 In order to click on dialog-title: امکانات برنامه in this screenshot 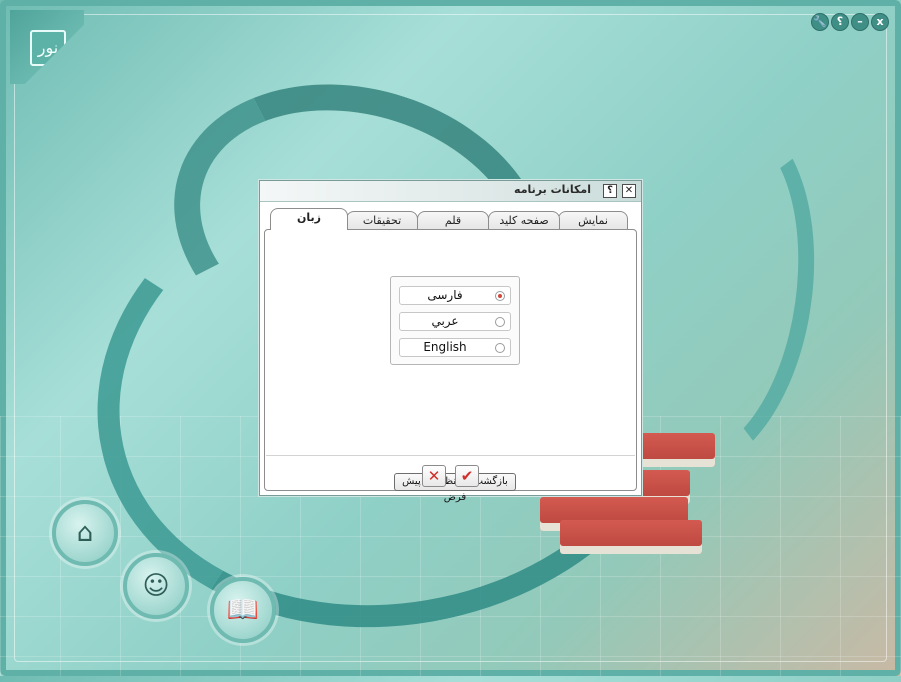, I will do `click(552, 189)`.